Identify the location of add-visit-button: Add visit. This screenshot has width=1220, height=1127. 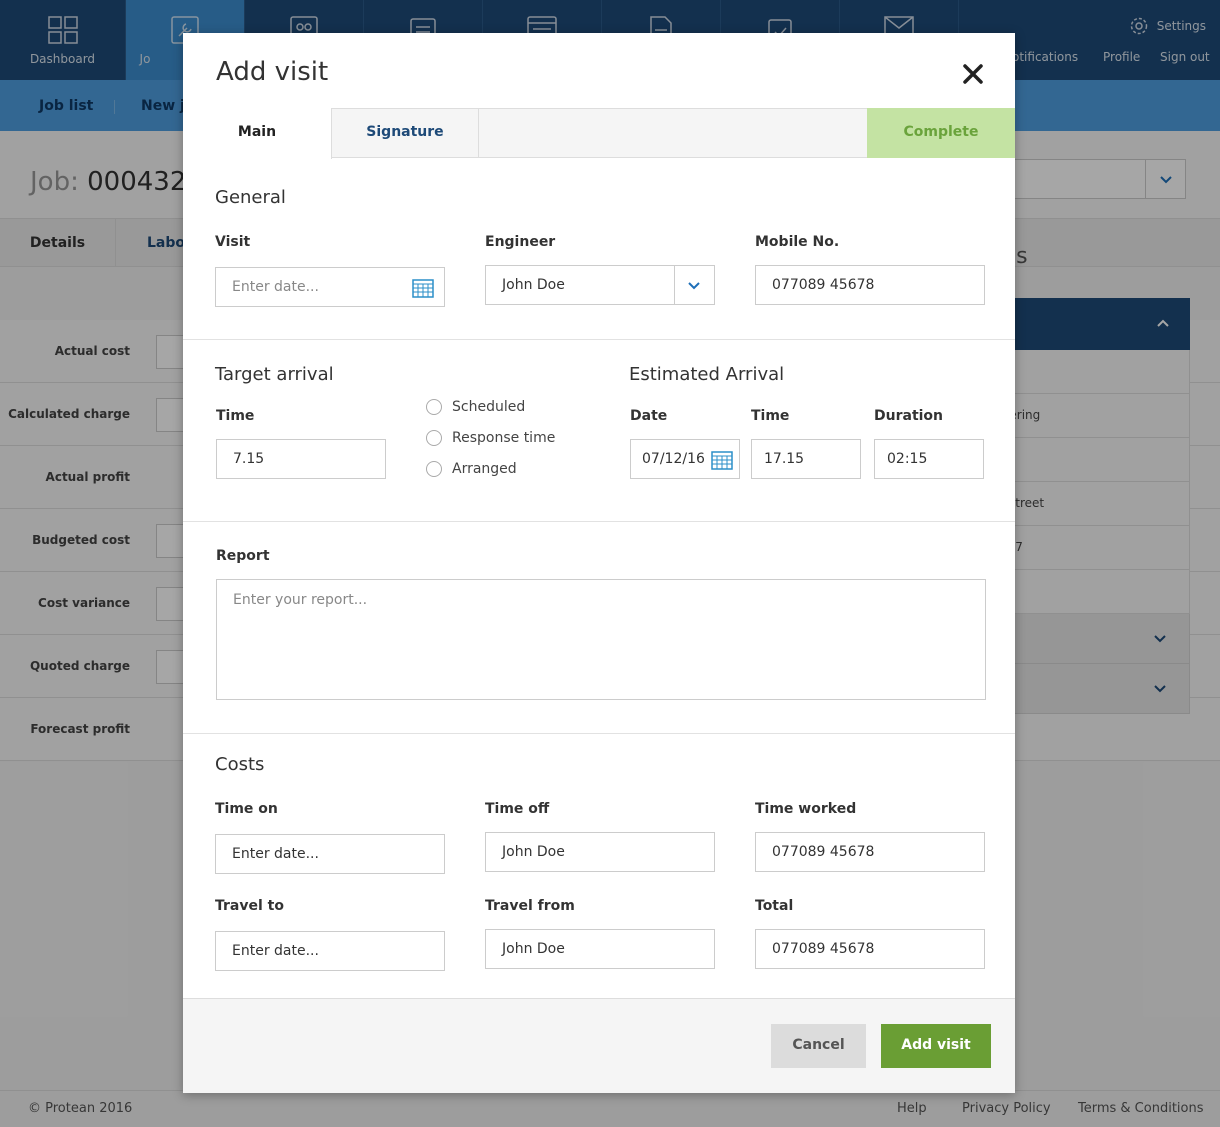
(936, 1046).